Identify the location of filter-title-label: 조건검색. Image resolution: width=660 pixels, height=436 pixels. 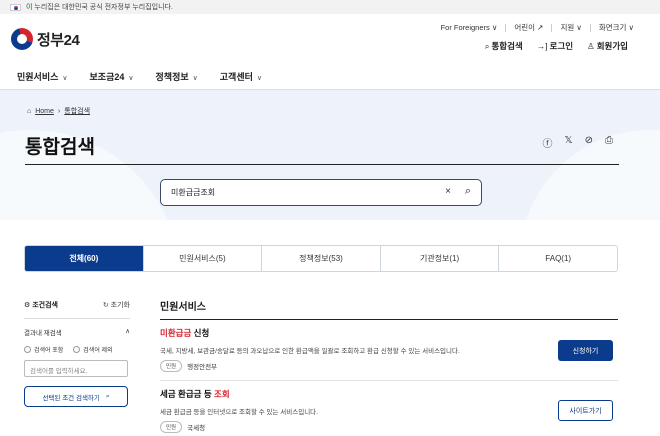
(45, 305).